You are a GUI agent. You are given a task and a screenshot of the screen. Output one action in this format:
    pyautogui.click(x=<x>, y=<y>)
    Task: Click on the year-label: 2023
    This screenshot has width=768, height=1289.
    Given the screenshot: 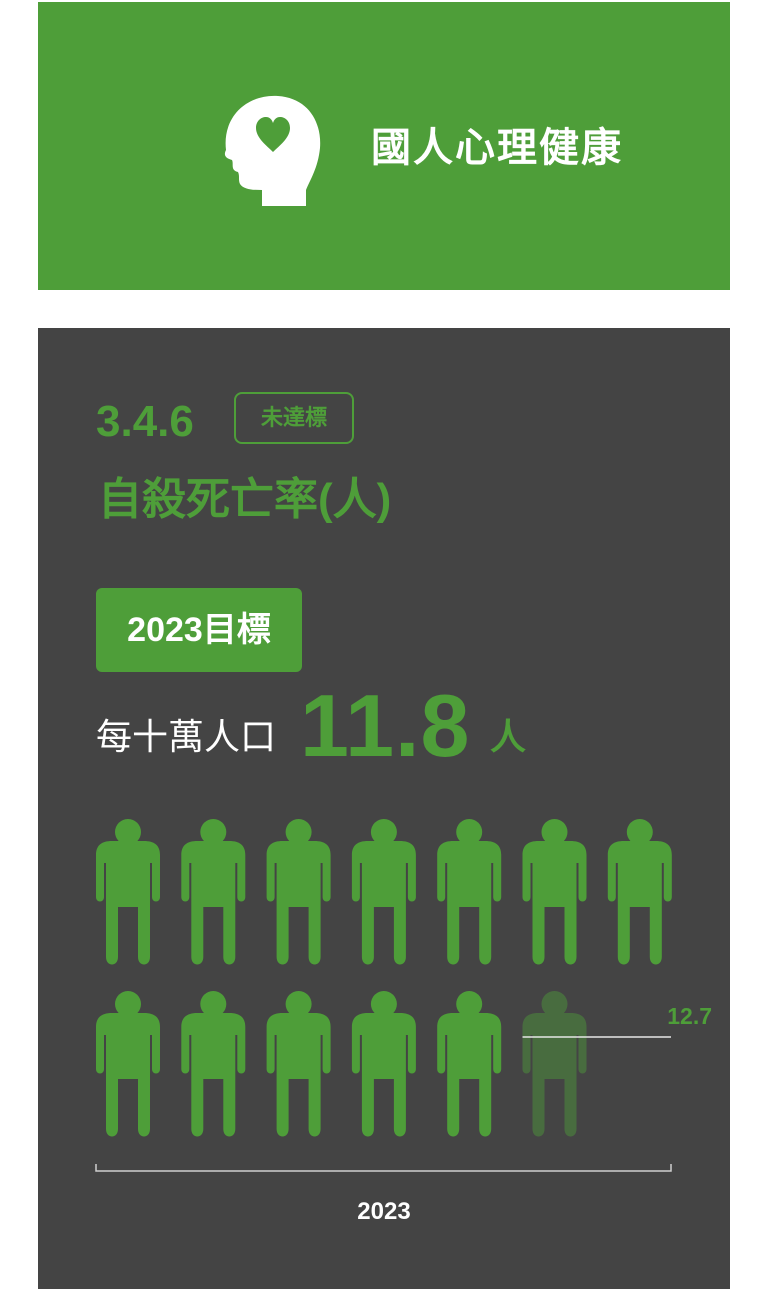 What is the action you would take?
    pyautogui.click(x=384, y=1211)
    